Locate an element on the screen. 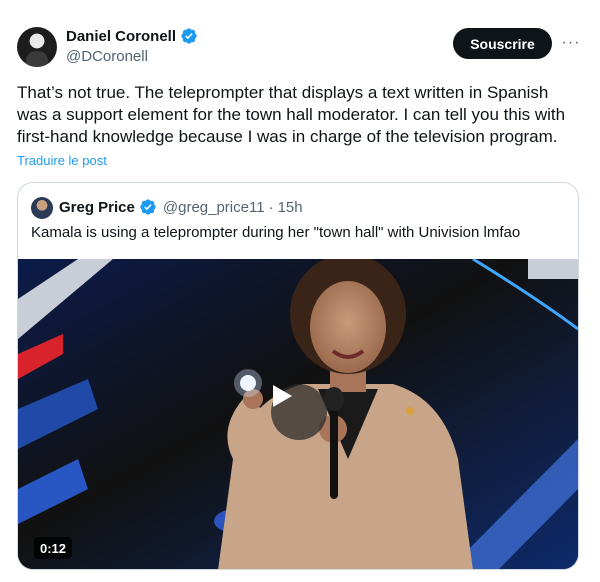  quoted-author-display-name: Greg Price is located at coordinates (97, 207).